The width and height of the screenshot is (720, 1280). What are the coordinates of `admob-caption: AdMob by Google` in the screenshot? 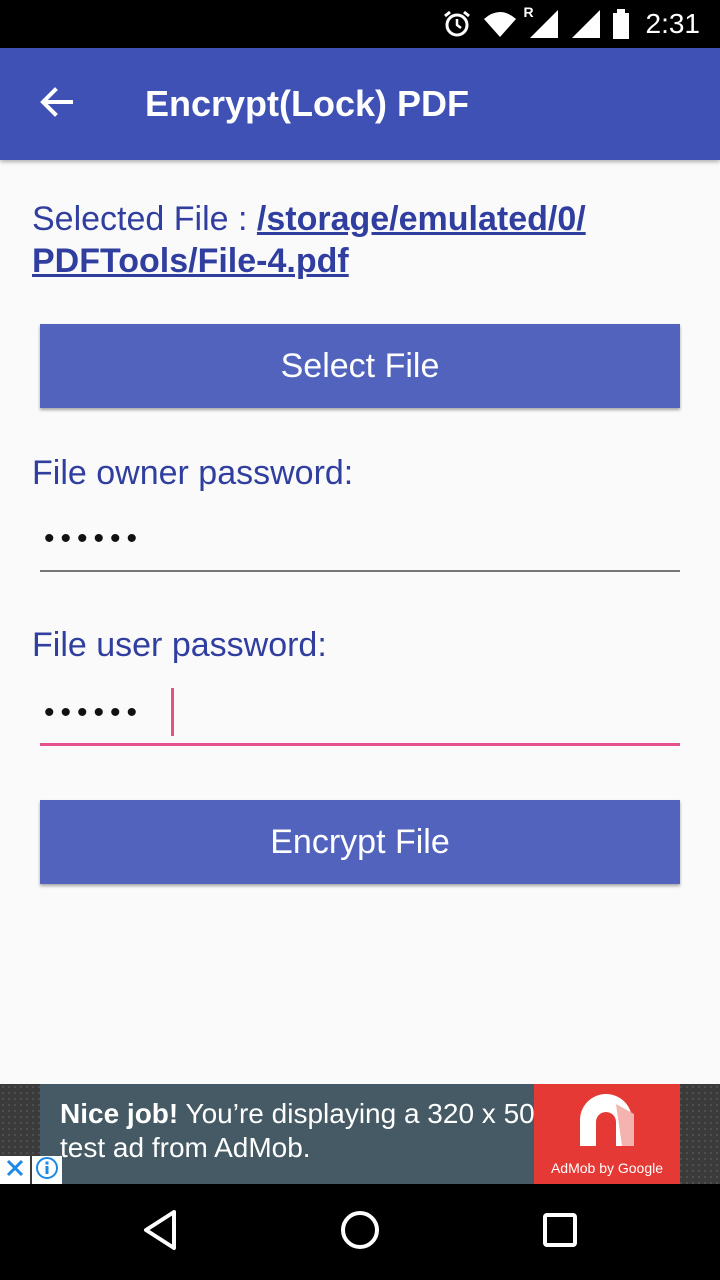 It's located at (607, 1168).